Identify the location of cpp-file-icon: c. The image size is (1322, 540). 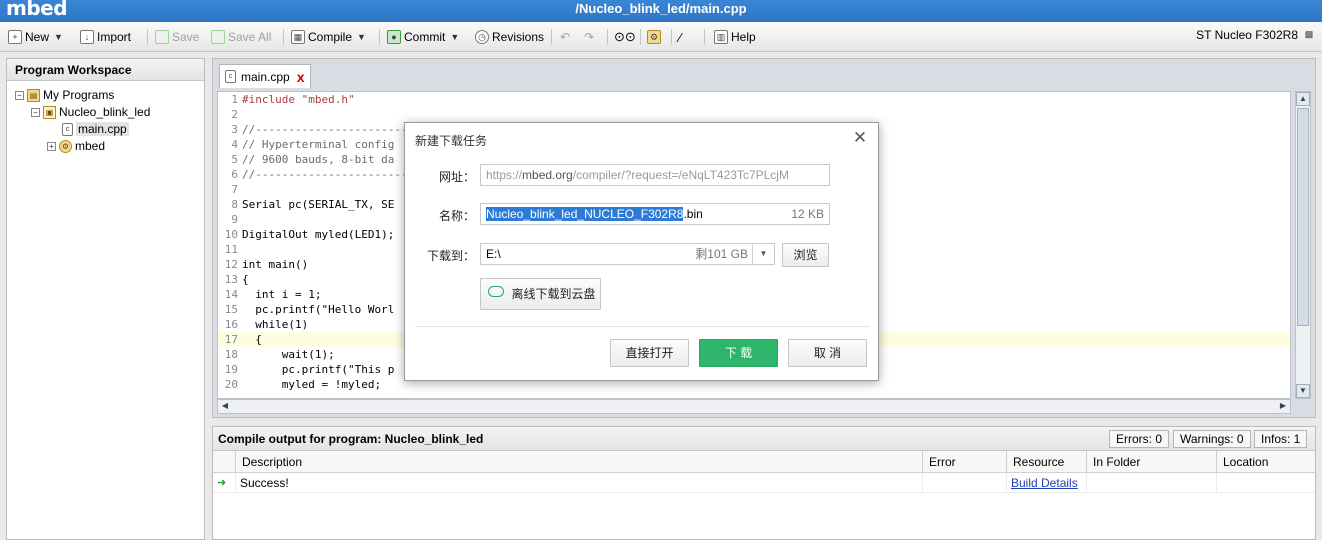
(67, 129).